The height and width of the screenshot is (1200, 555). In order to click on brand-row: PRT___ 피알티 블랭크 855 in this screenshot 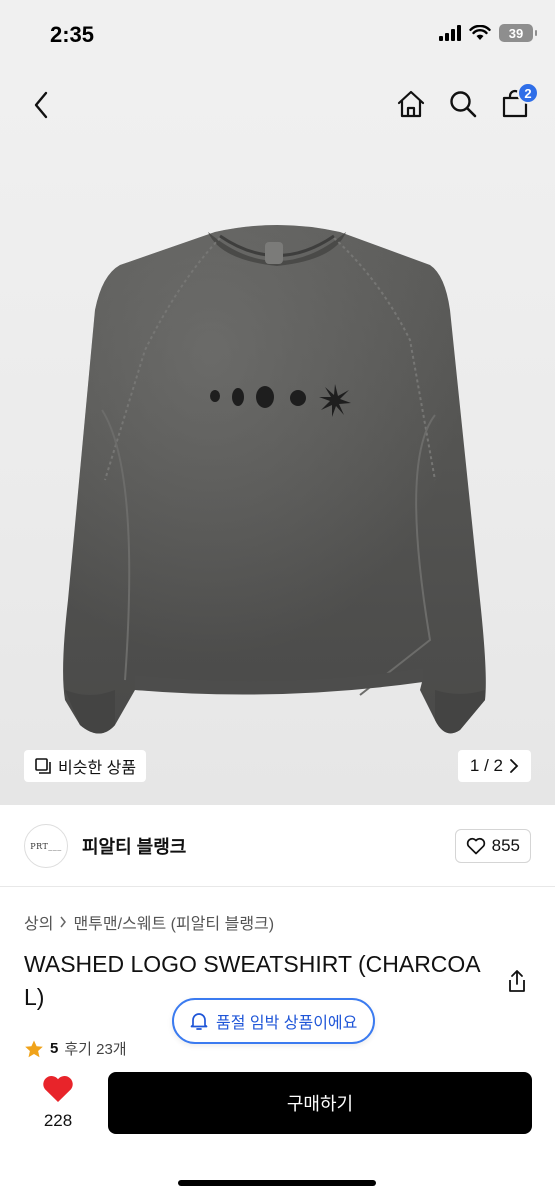, I will do `click(277, 846)`.